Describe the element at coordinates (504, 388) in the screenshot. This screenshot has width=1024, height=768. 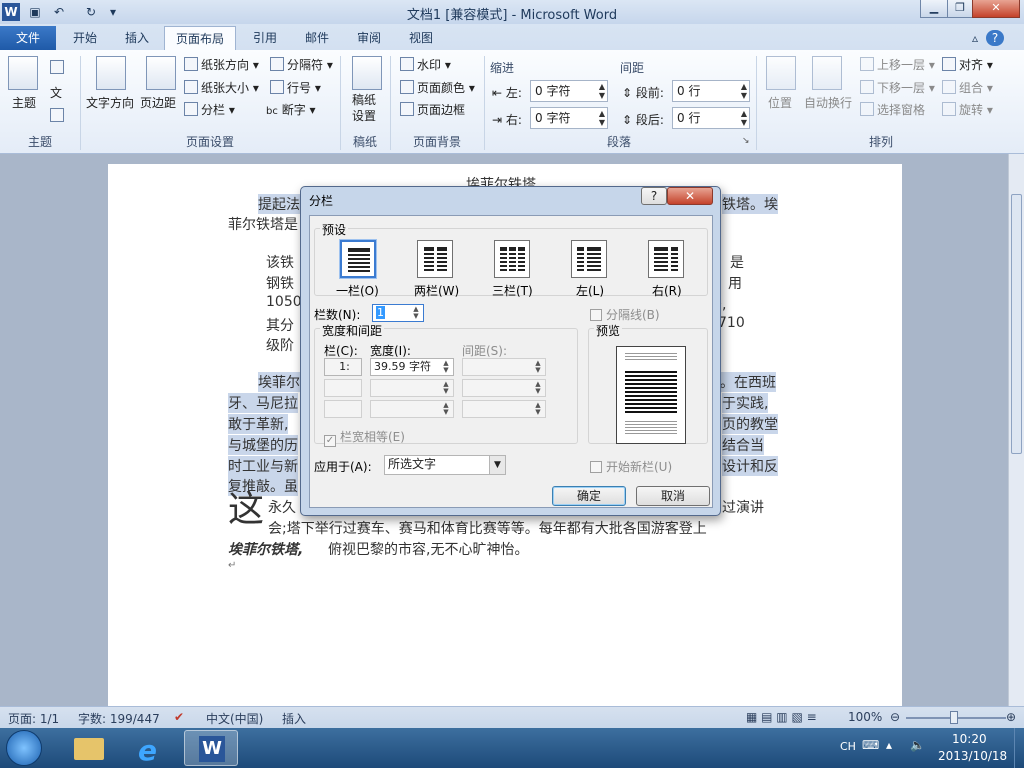
I see `col-spacing-input-2: ▲ ▼` at that location.